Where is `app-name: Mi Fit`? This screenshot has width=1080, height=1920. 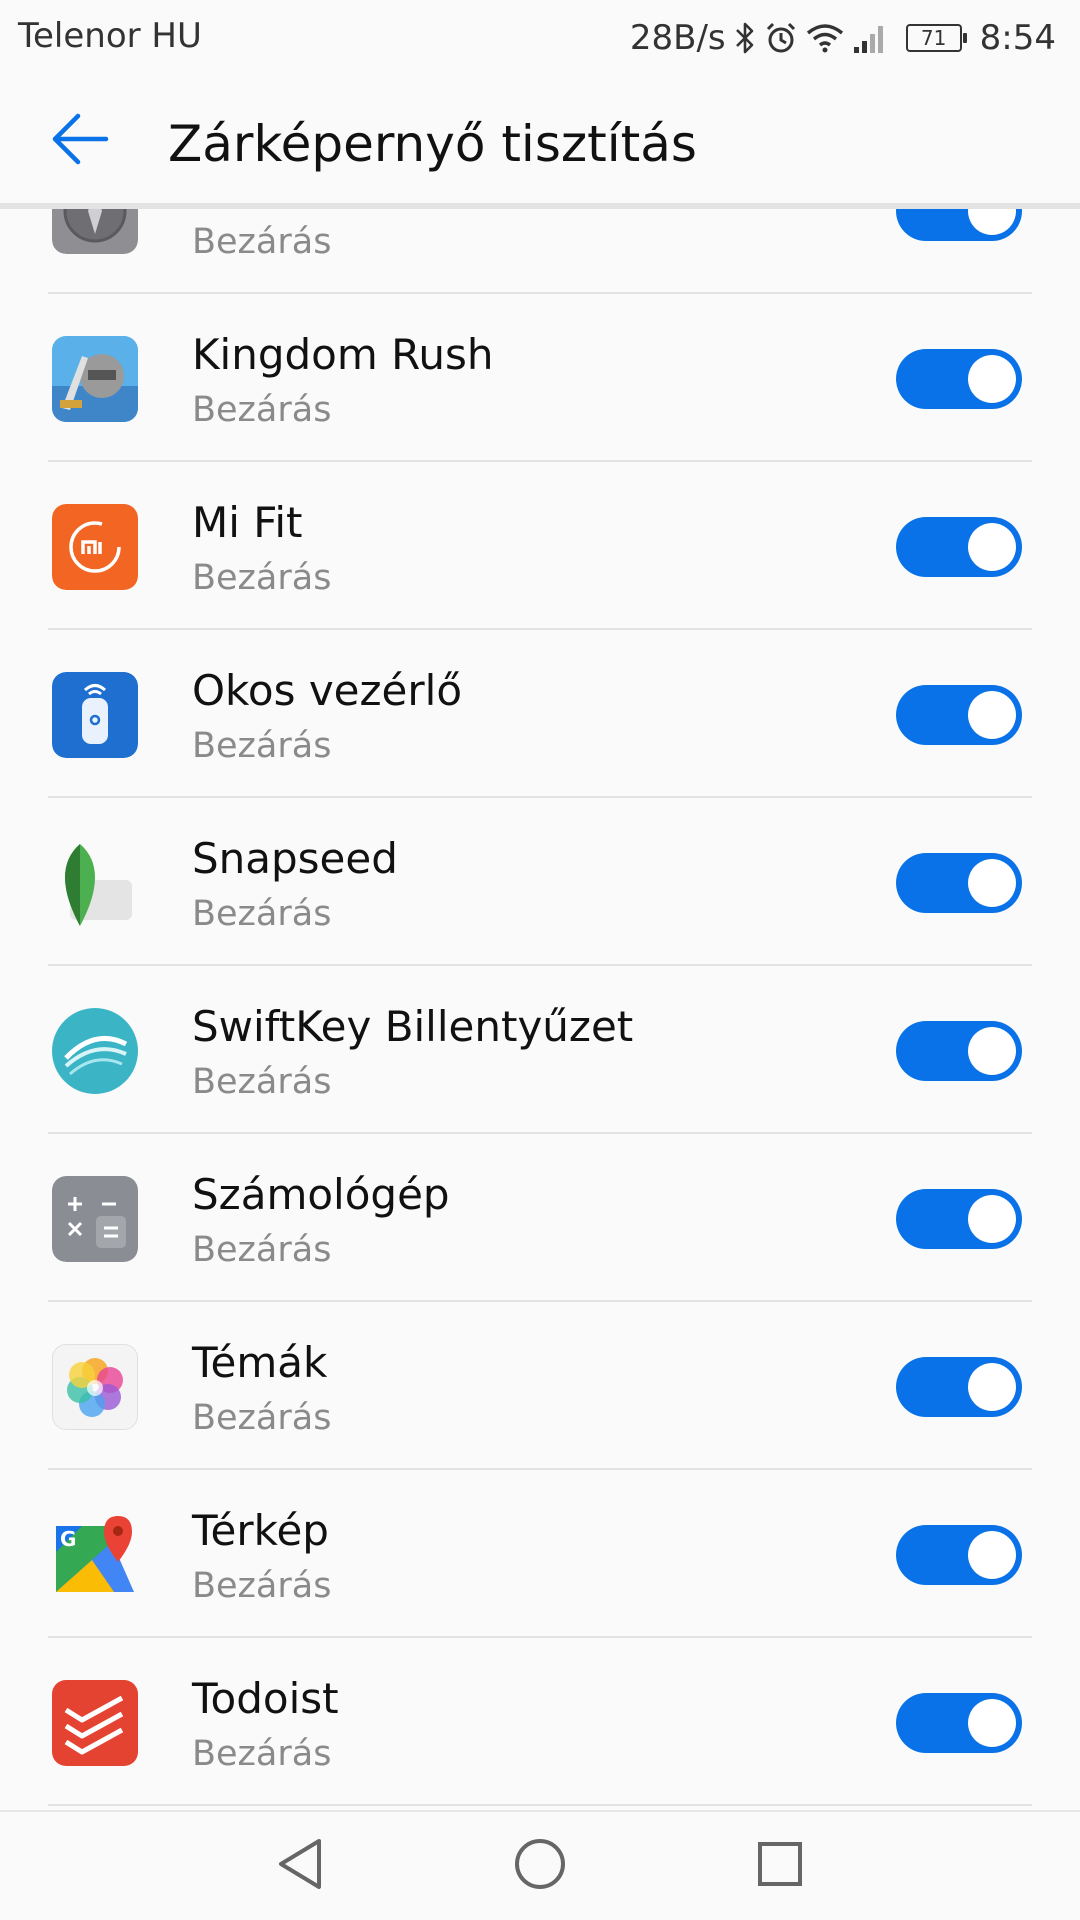 app-name: Mi Fit is located at coordinates (247, 522).